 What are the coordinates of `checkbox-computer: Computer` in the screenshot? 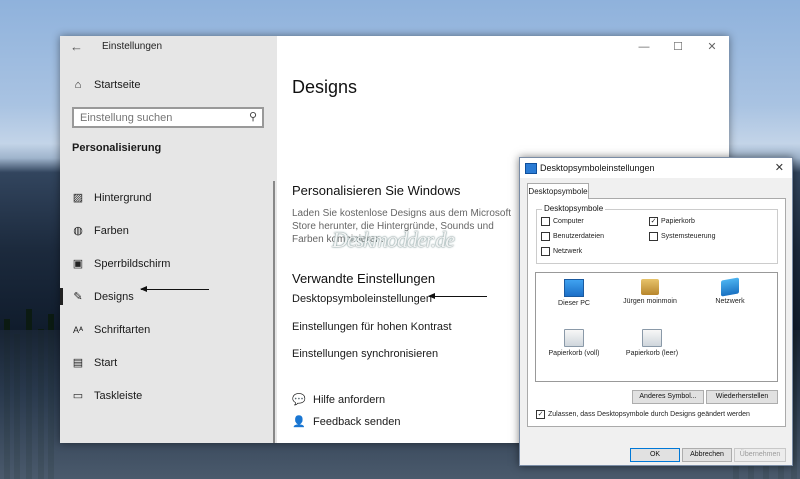 It's located at (562, 221).